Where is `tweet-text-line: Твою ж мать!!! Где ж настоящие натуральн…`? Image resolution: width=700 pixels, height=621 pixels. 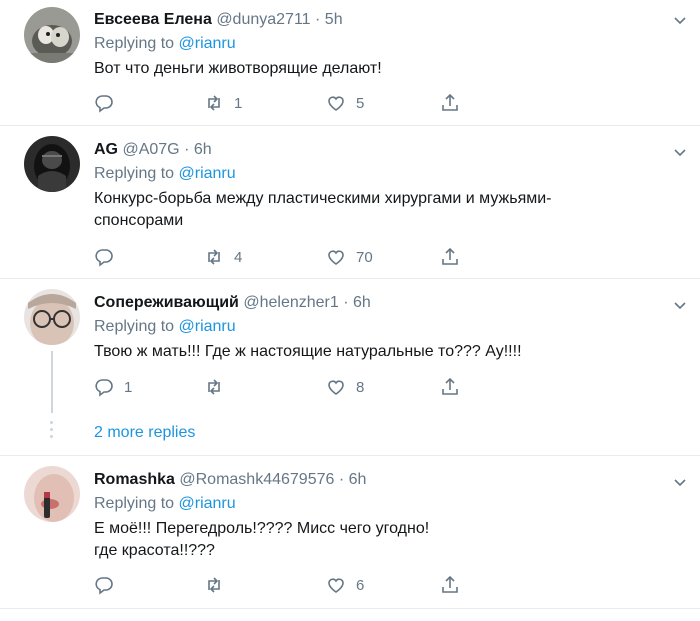
tweet-text-line: Твою ж мать!!! Где ж настоящие натуральн… is located at coordinates (308, 351).